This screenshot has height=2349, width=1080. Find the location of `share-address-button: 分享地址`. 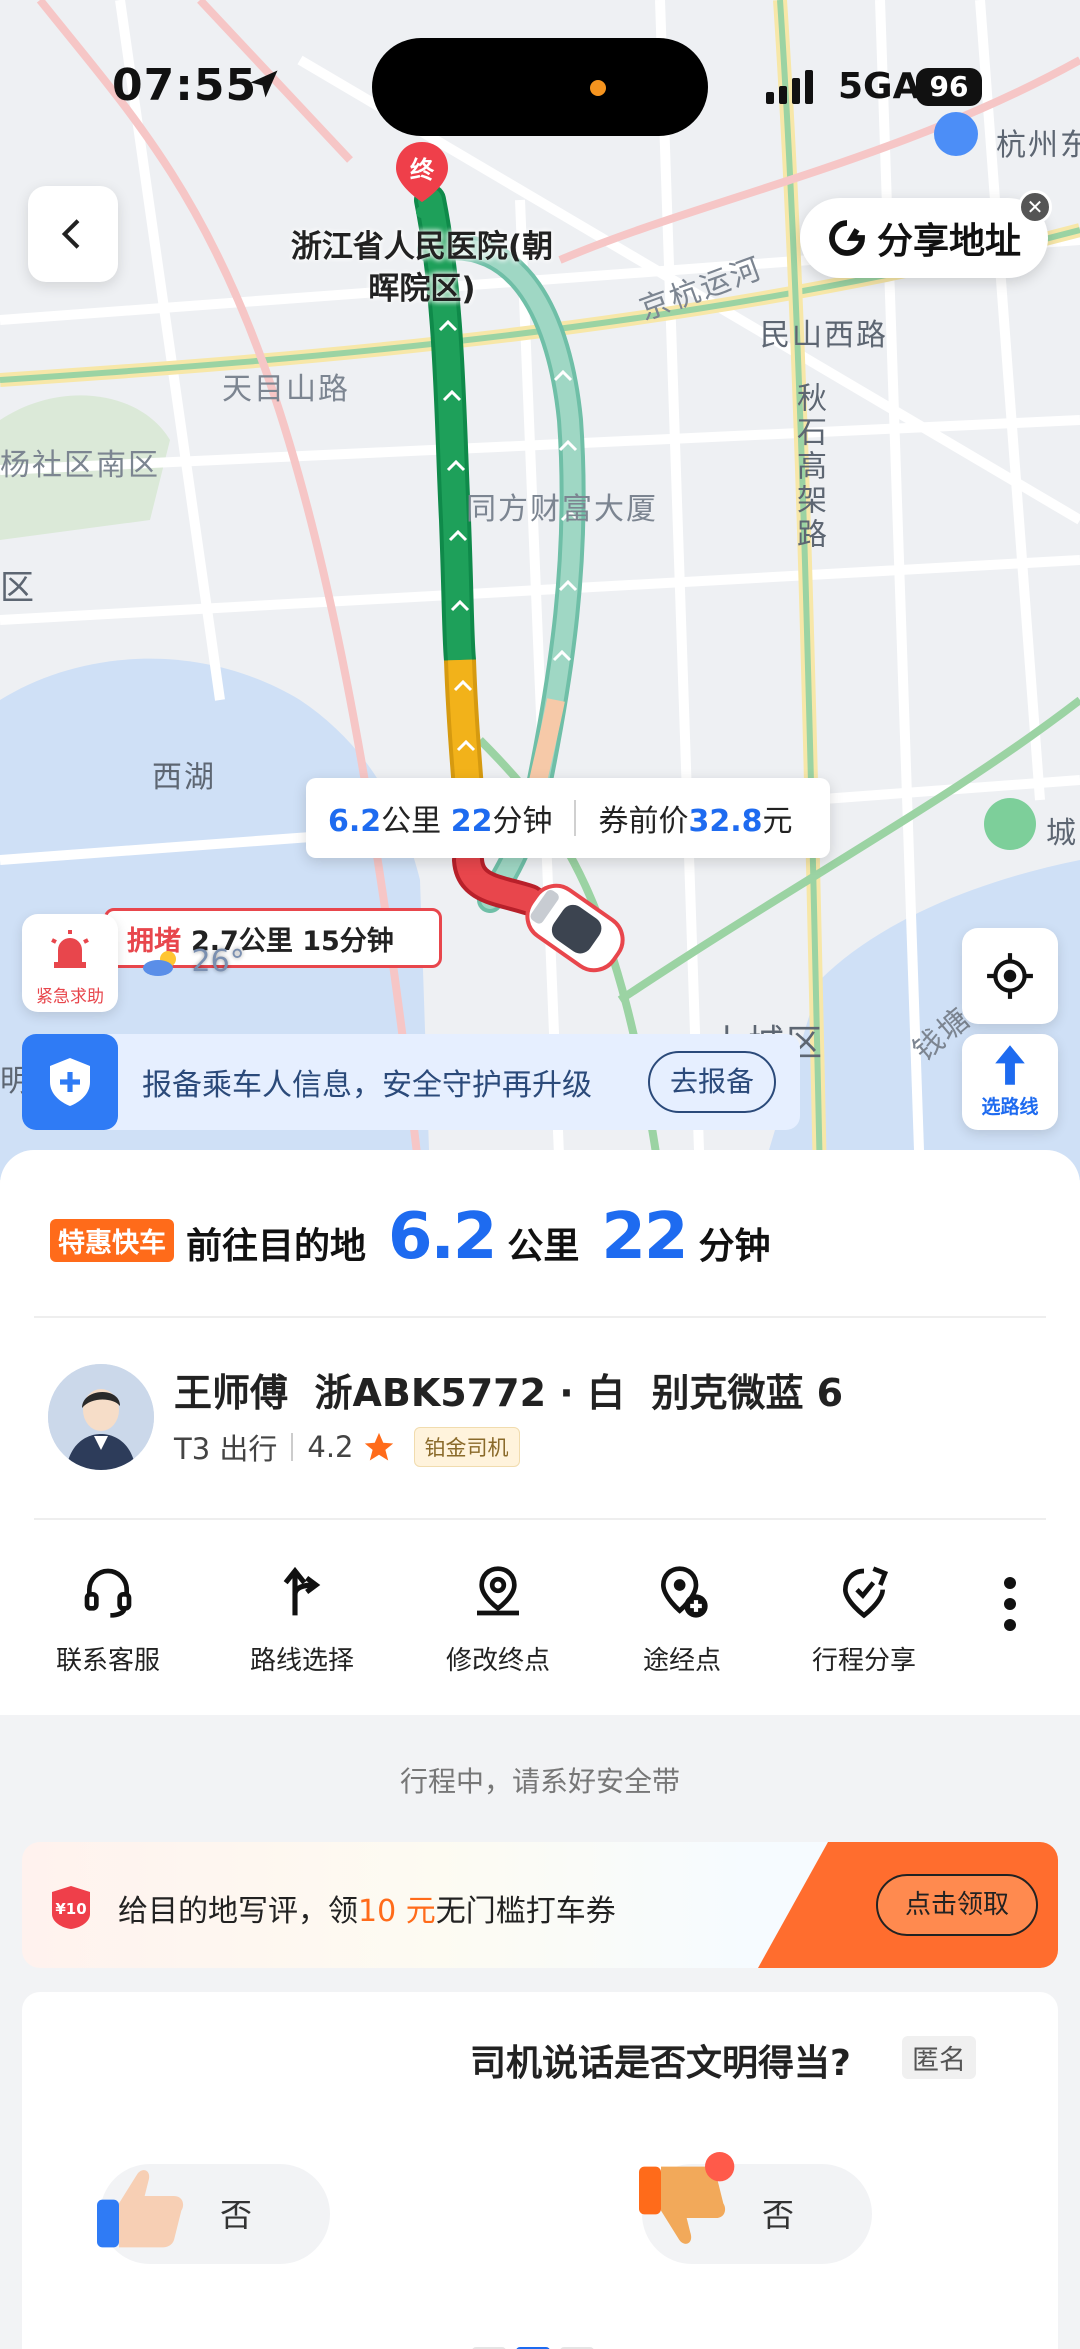

share-address-button: 分享地址 is located at coordinates (924, 238).